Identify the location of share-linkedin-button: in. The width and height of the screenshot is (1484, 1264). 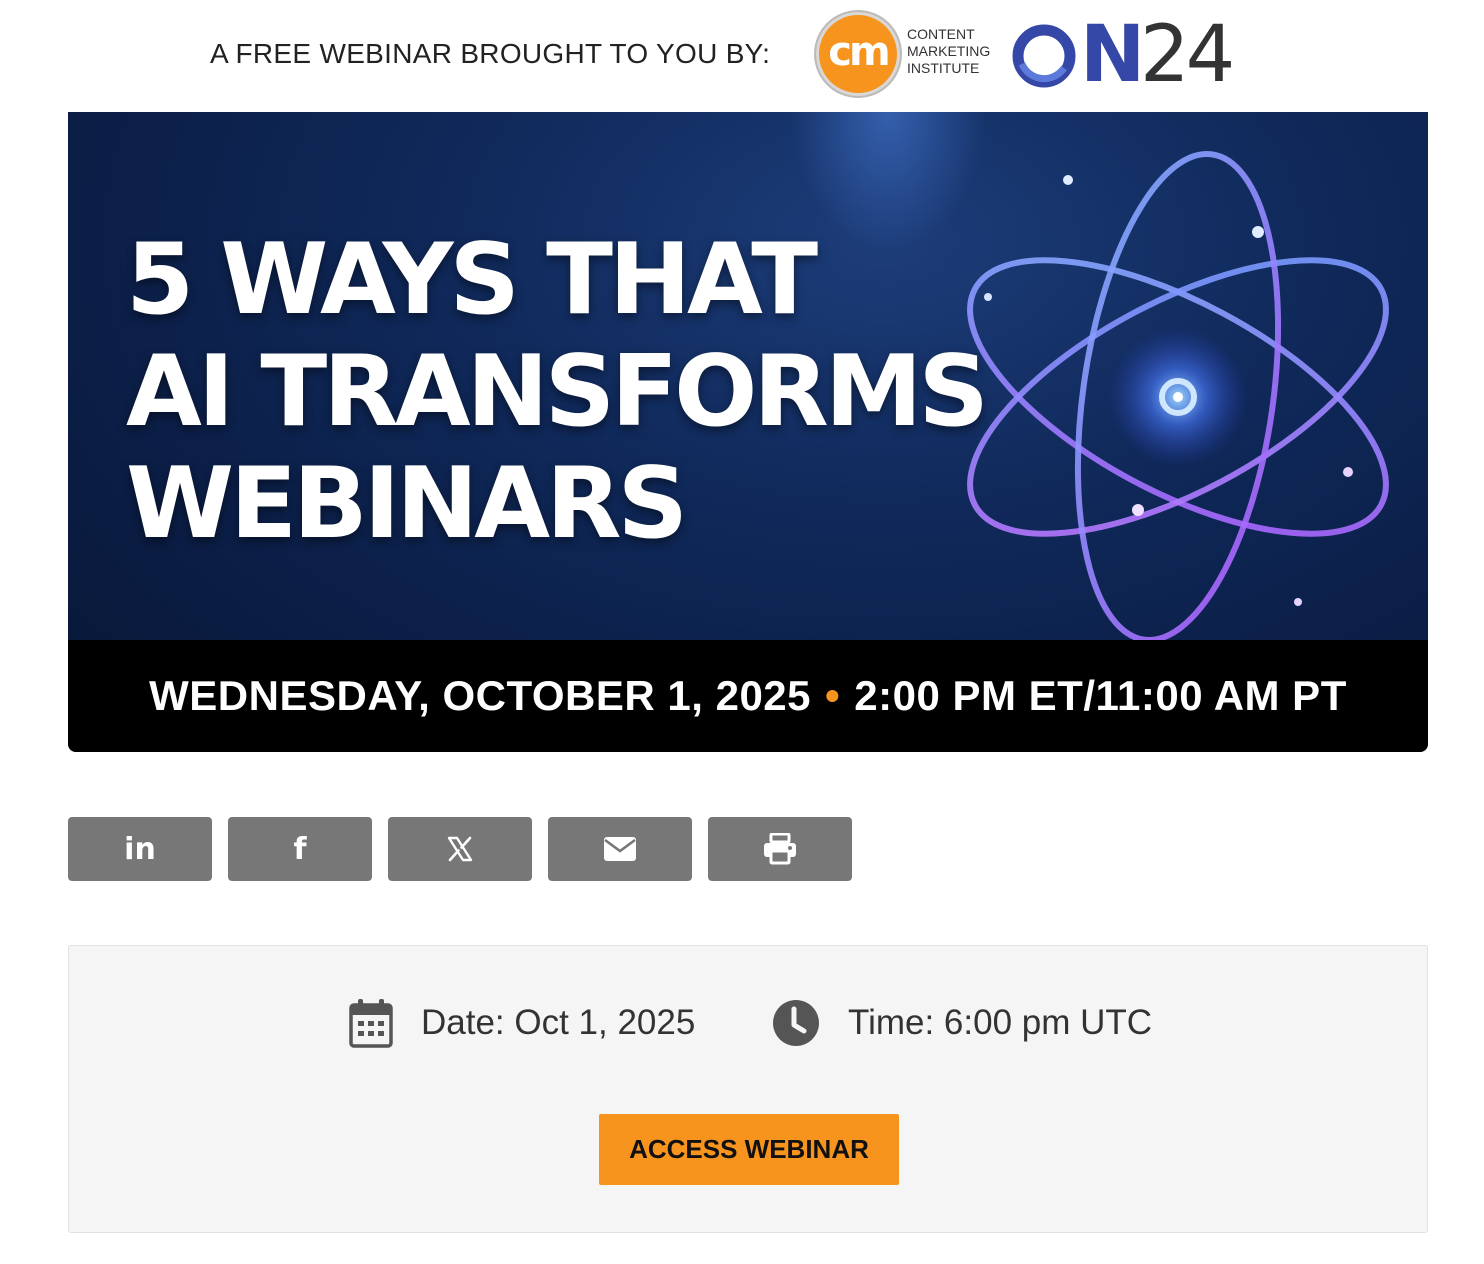
(140, 849).